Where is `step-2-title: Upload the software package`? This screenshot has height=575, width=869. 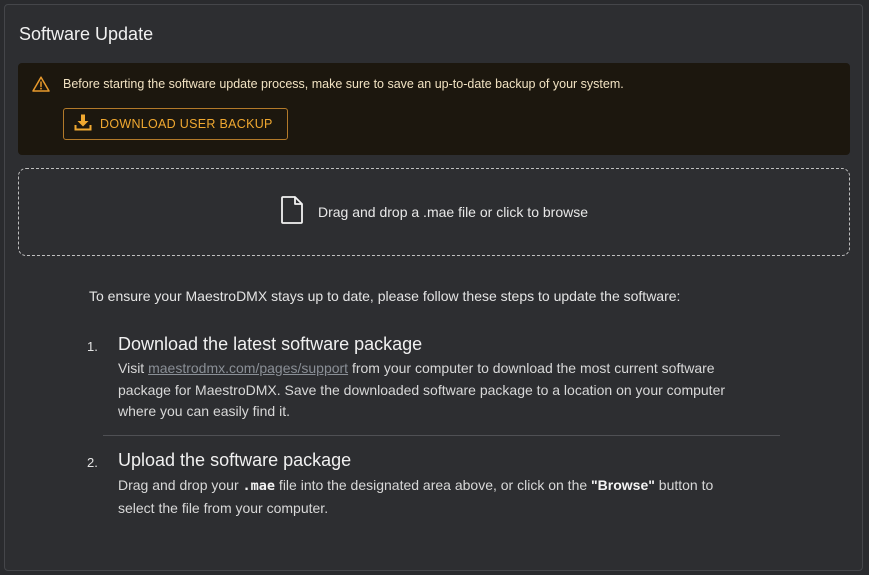
step-2-title: Upload the software package is located at coordinates (235, 460).